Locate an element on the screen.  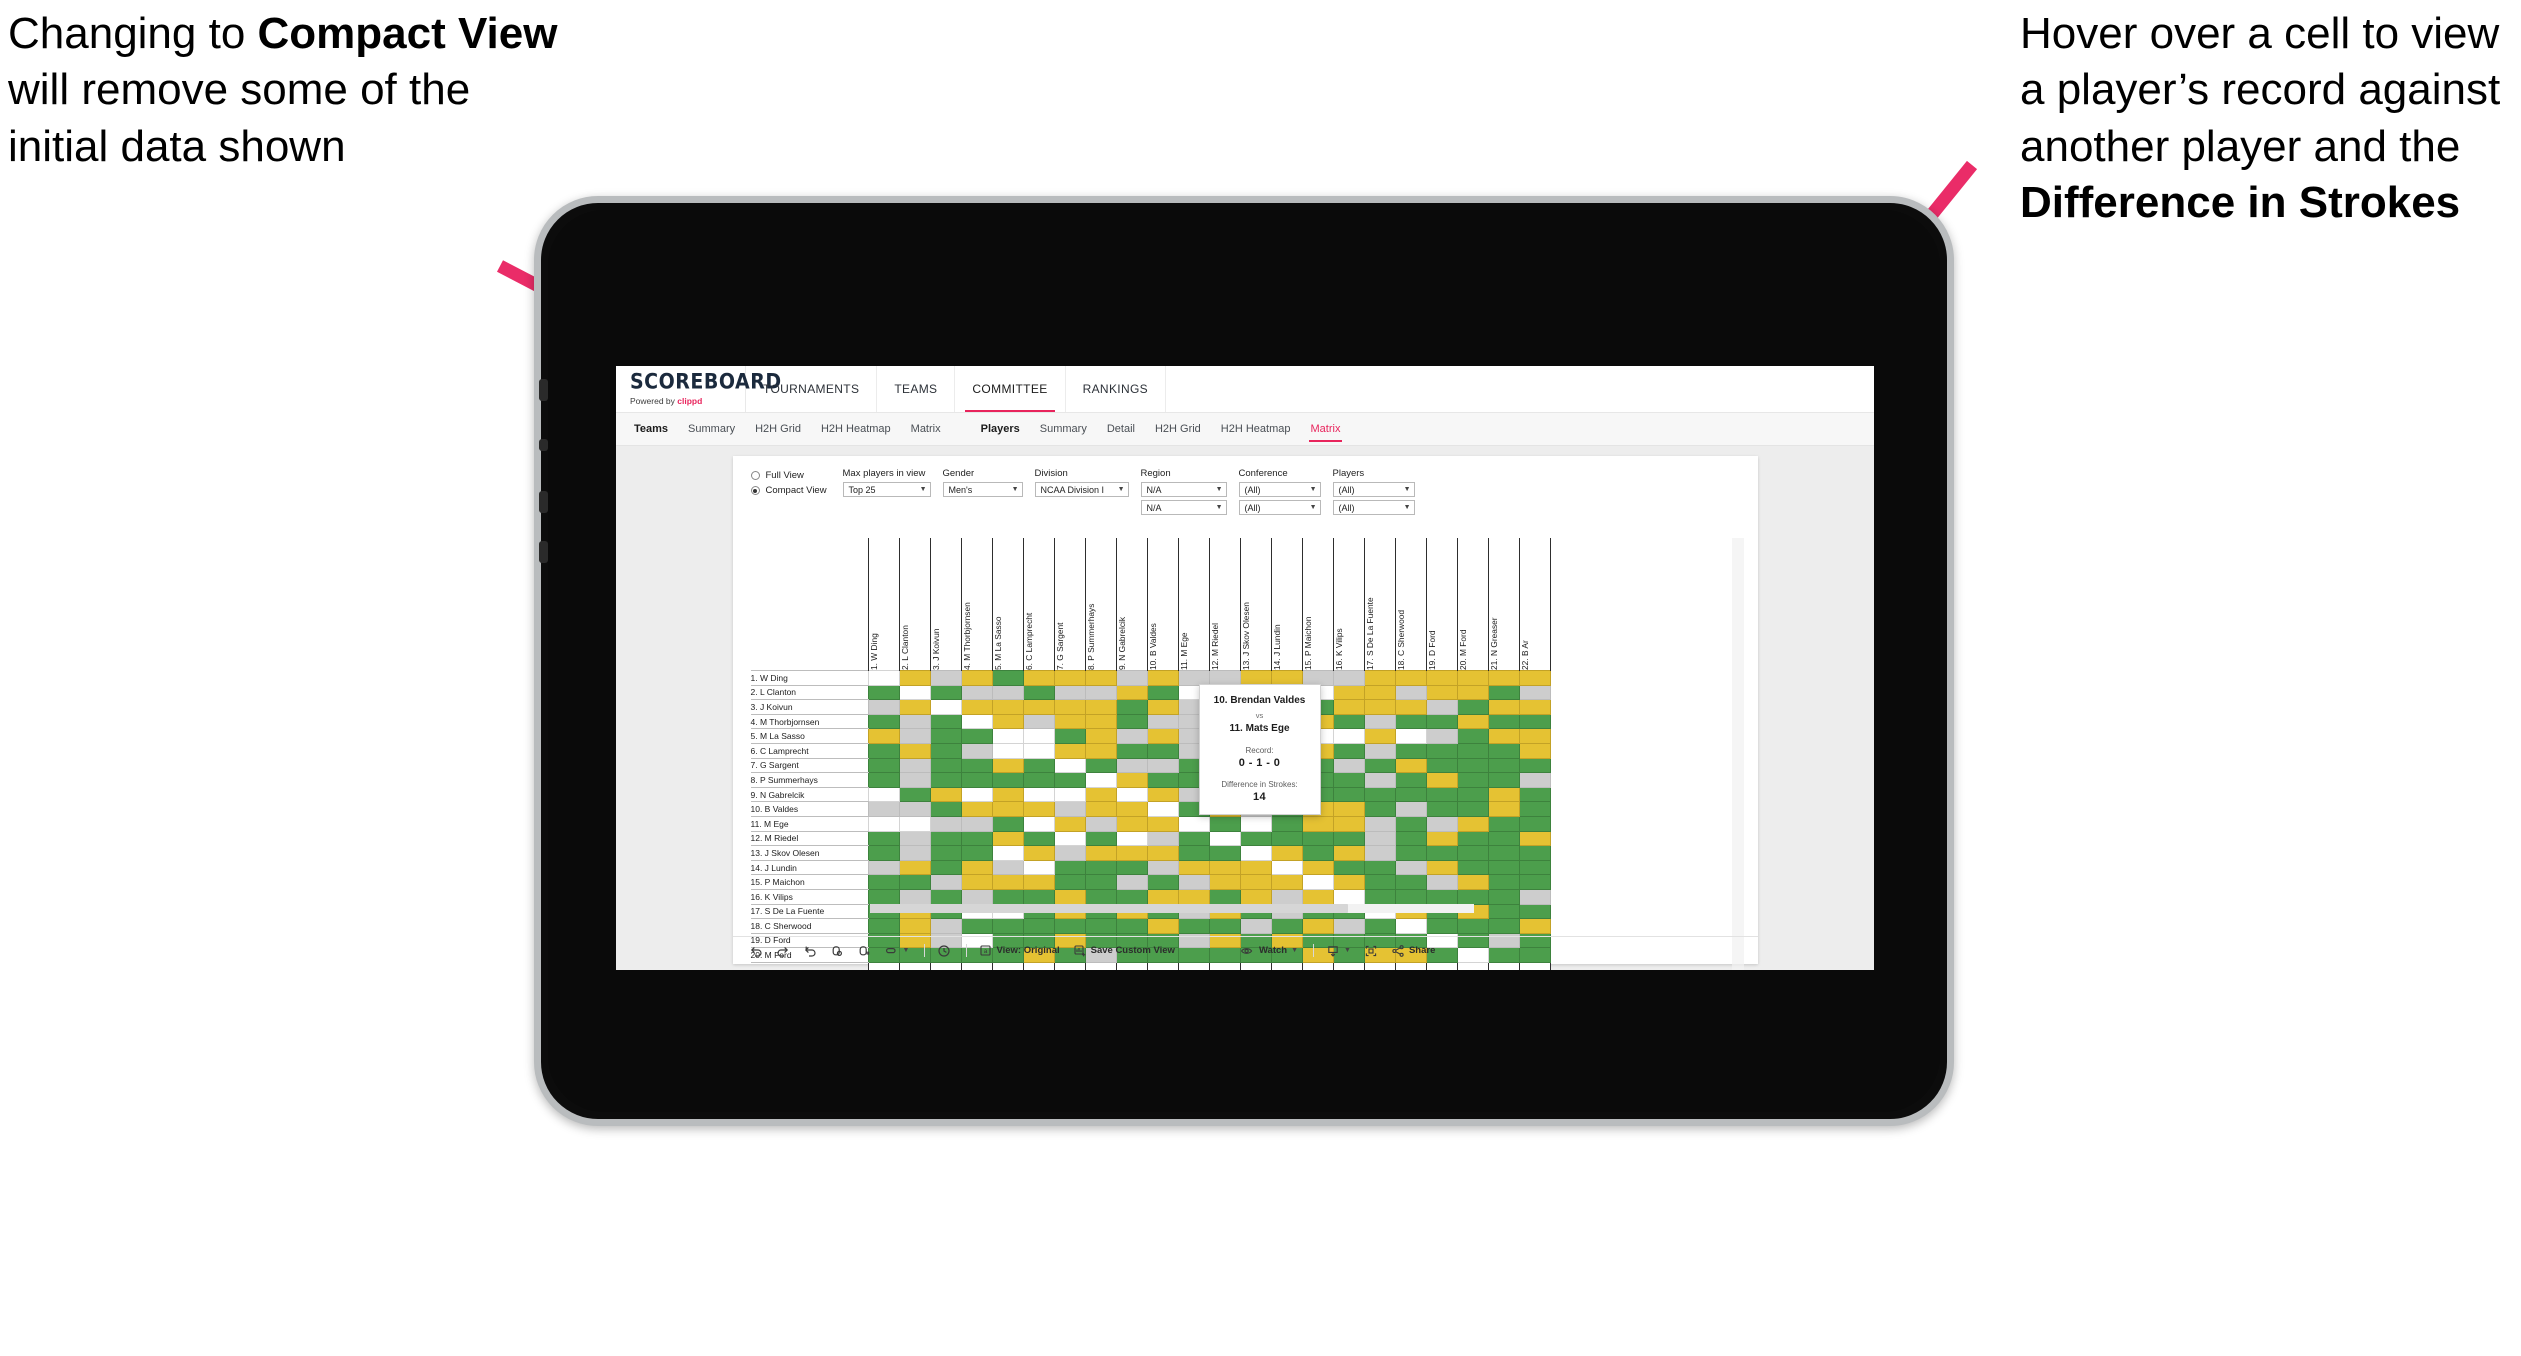
matrix-column-header: 16. K Vilips is located at coordinates (1349, 604).